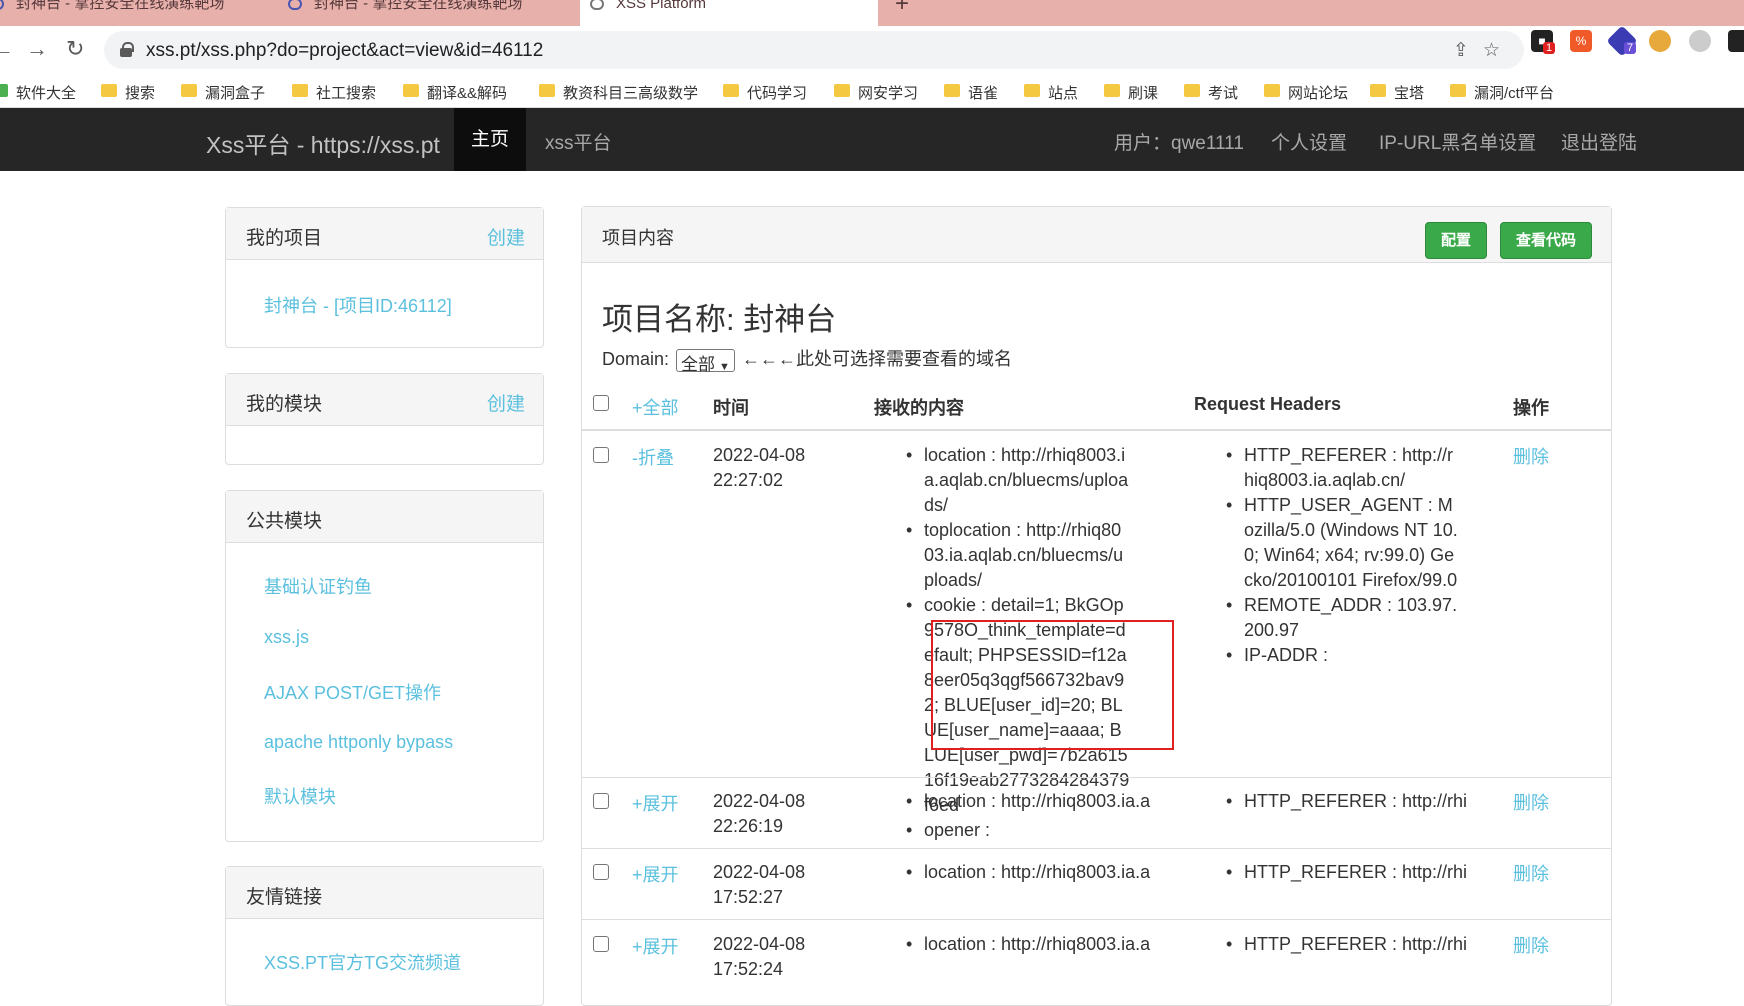 This screenshot has width=1744, height=1006. I want to click on friend-link: XSS.PT官方TG交流频道, so click(362, 962).